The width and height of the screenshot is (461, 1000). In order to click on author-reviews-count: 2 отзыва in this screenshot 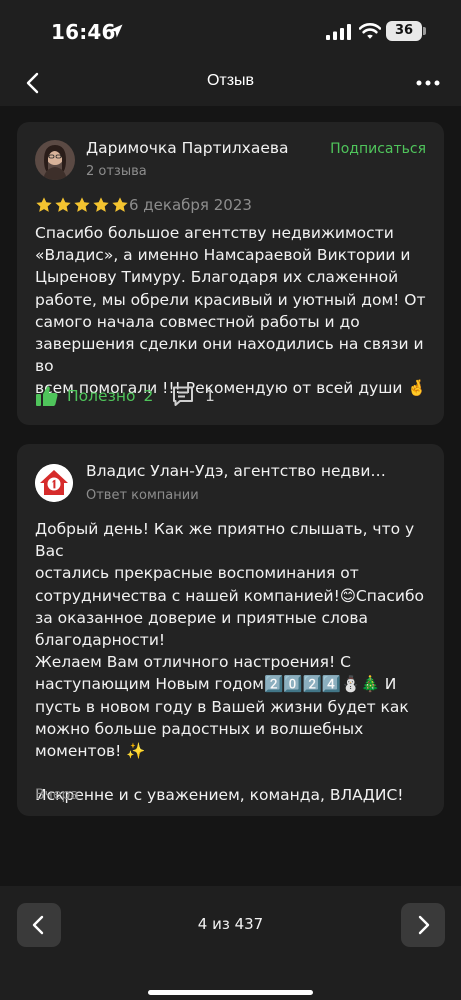, I will do `click(116, 171)`.